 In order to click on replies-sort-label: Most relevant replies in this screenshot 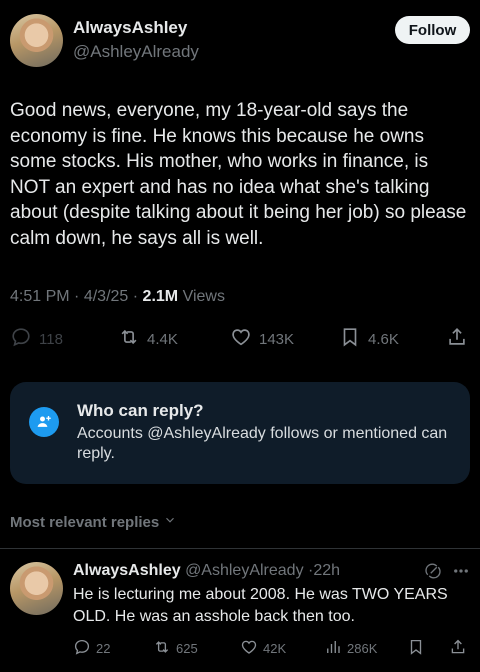, I will do `click(85, 522)`.